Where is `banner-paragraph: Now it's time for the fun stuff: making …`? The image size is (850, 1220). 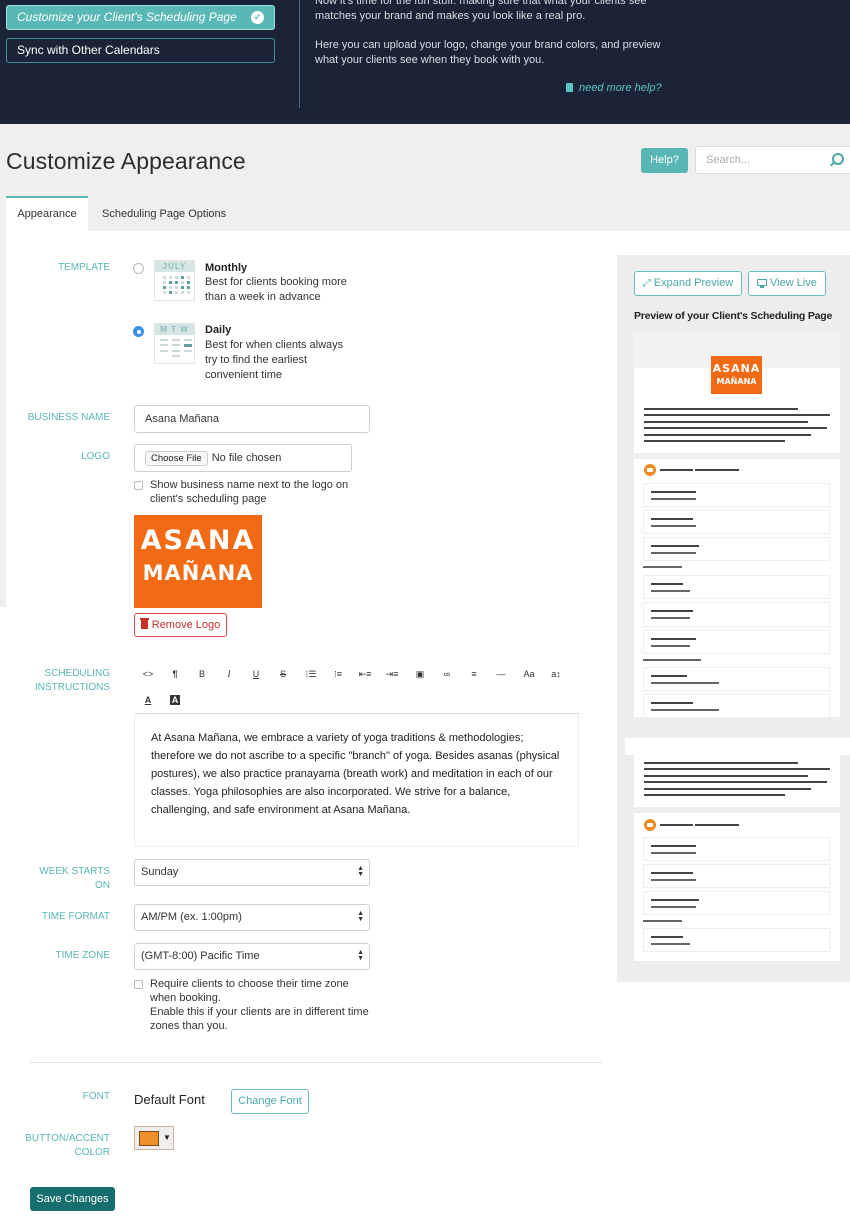
banner-paragraph: Now it's time for the fun stuff: making … is located at coordinates (481, 11).